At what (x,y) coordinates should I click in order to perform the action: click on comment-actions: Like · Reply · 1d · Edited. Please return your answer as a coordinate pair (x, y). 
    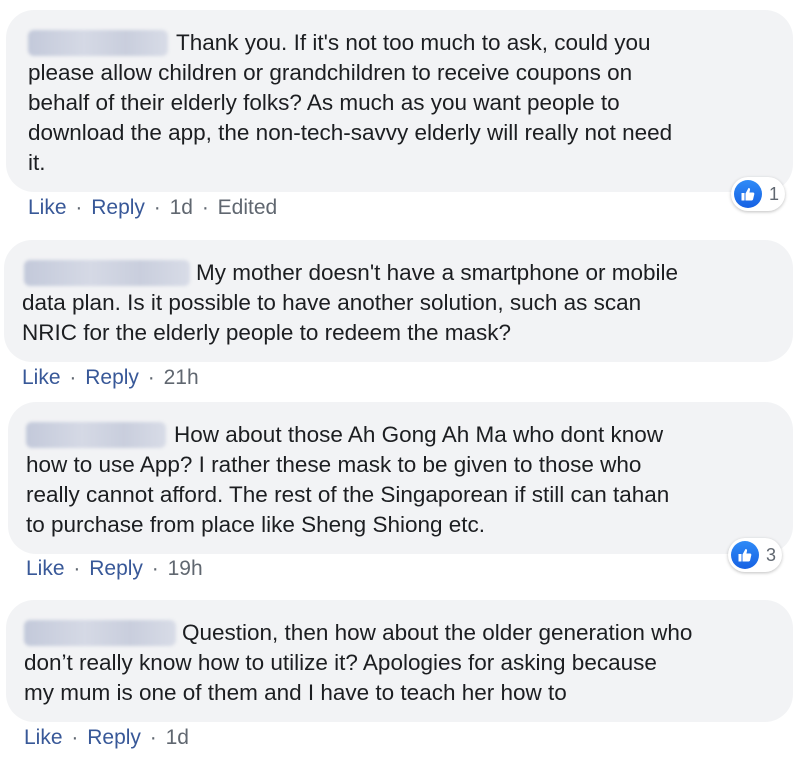
    Looking at the image, I should click on (152, 208).